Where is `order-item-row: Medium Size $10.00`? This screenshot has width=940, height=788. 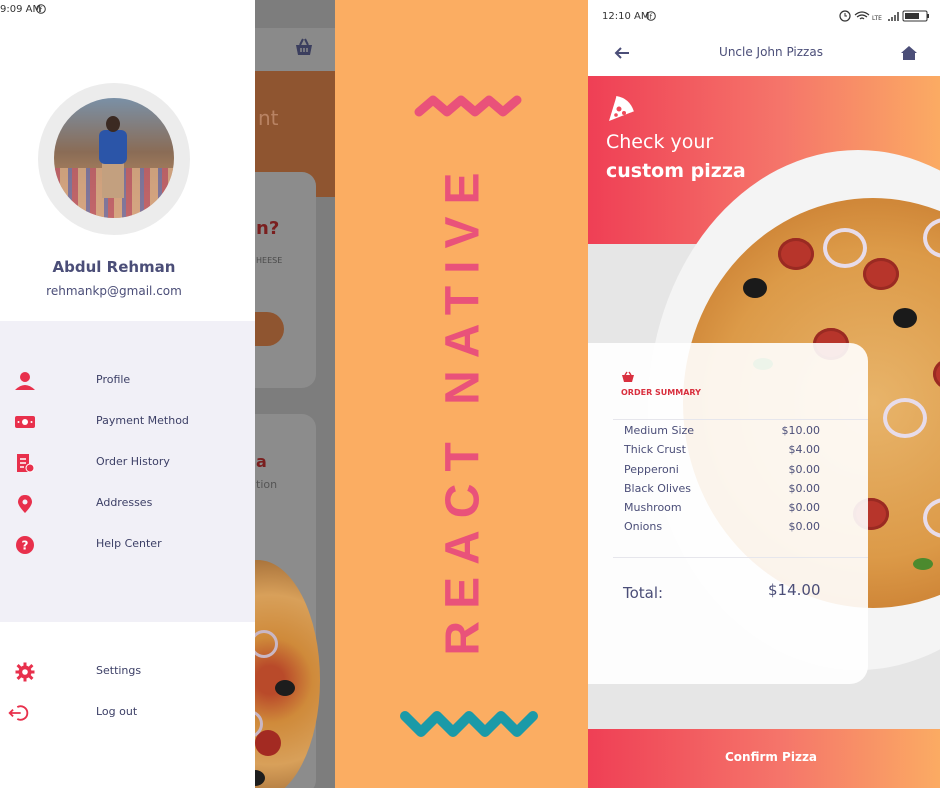 order-item-row: Medium Size $10.00 is located at coordinates (722, 433).